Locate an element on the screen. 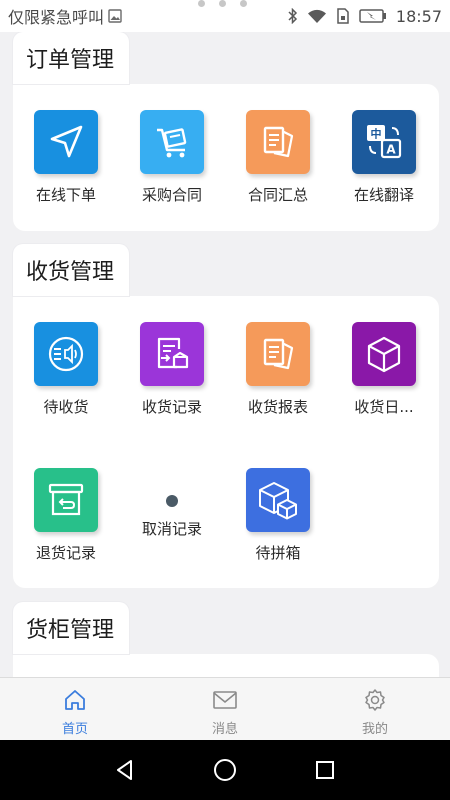 This screenshot has width=450, height=800. nav-label: 首页 is located at coordinates (74, 729).